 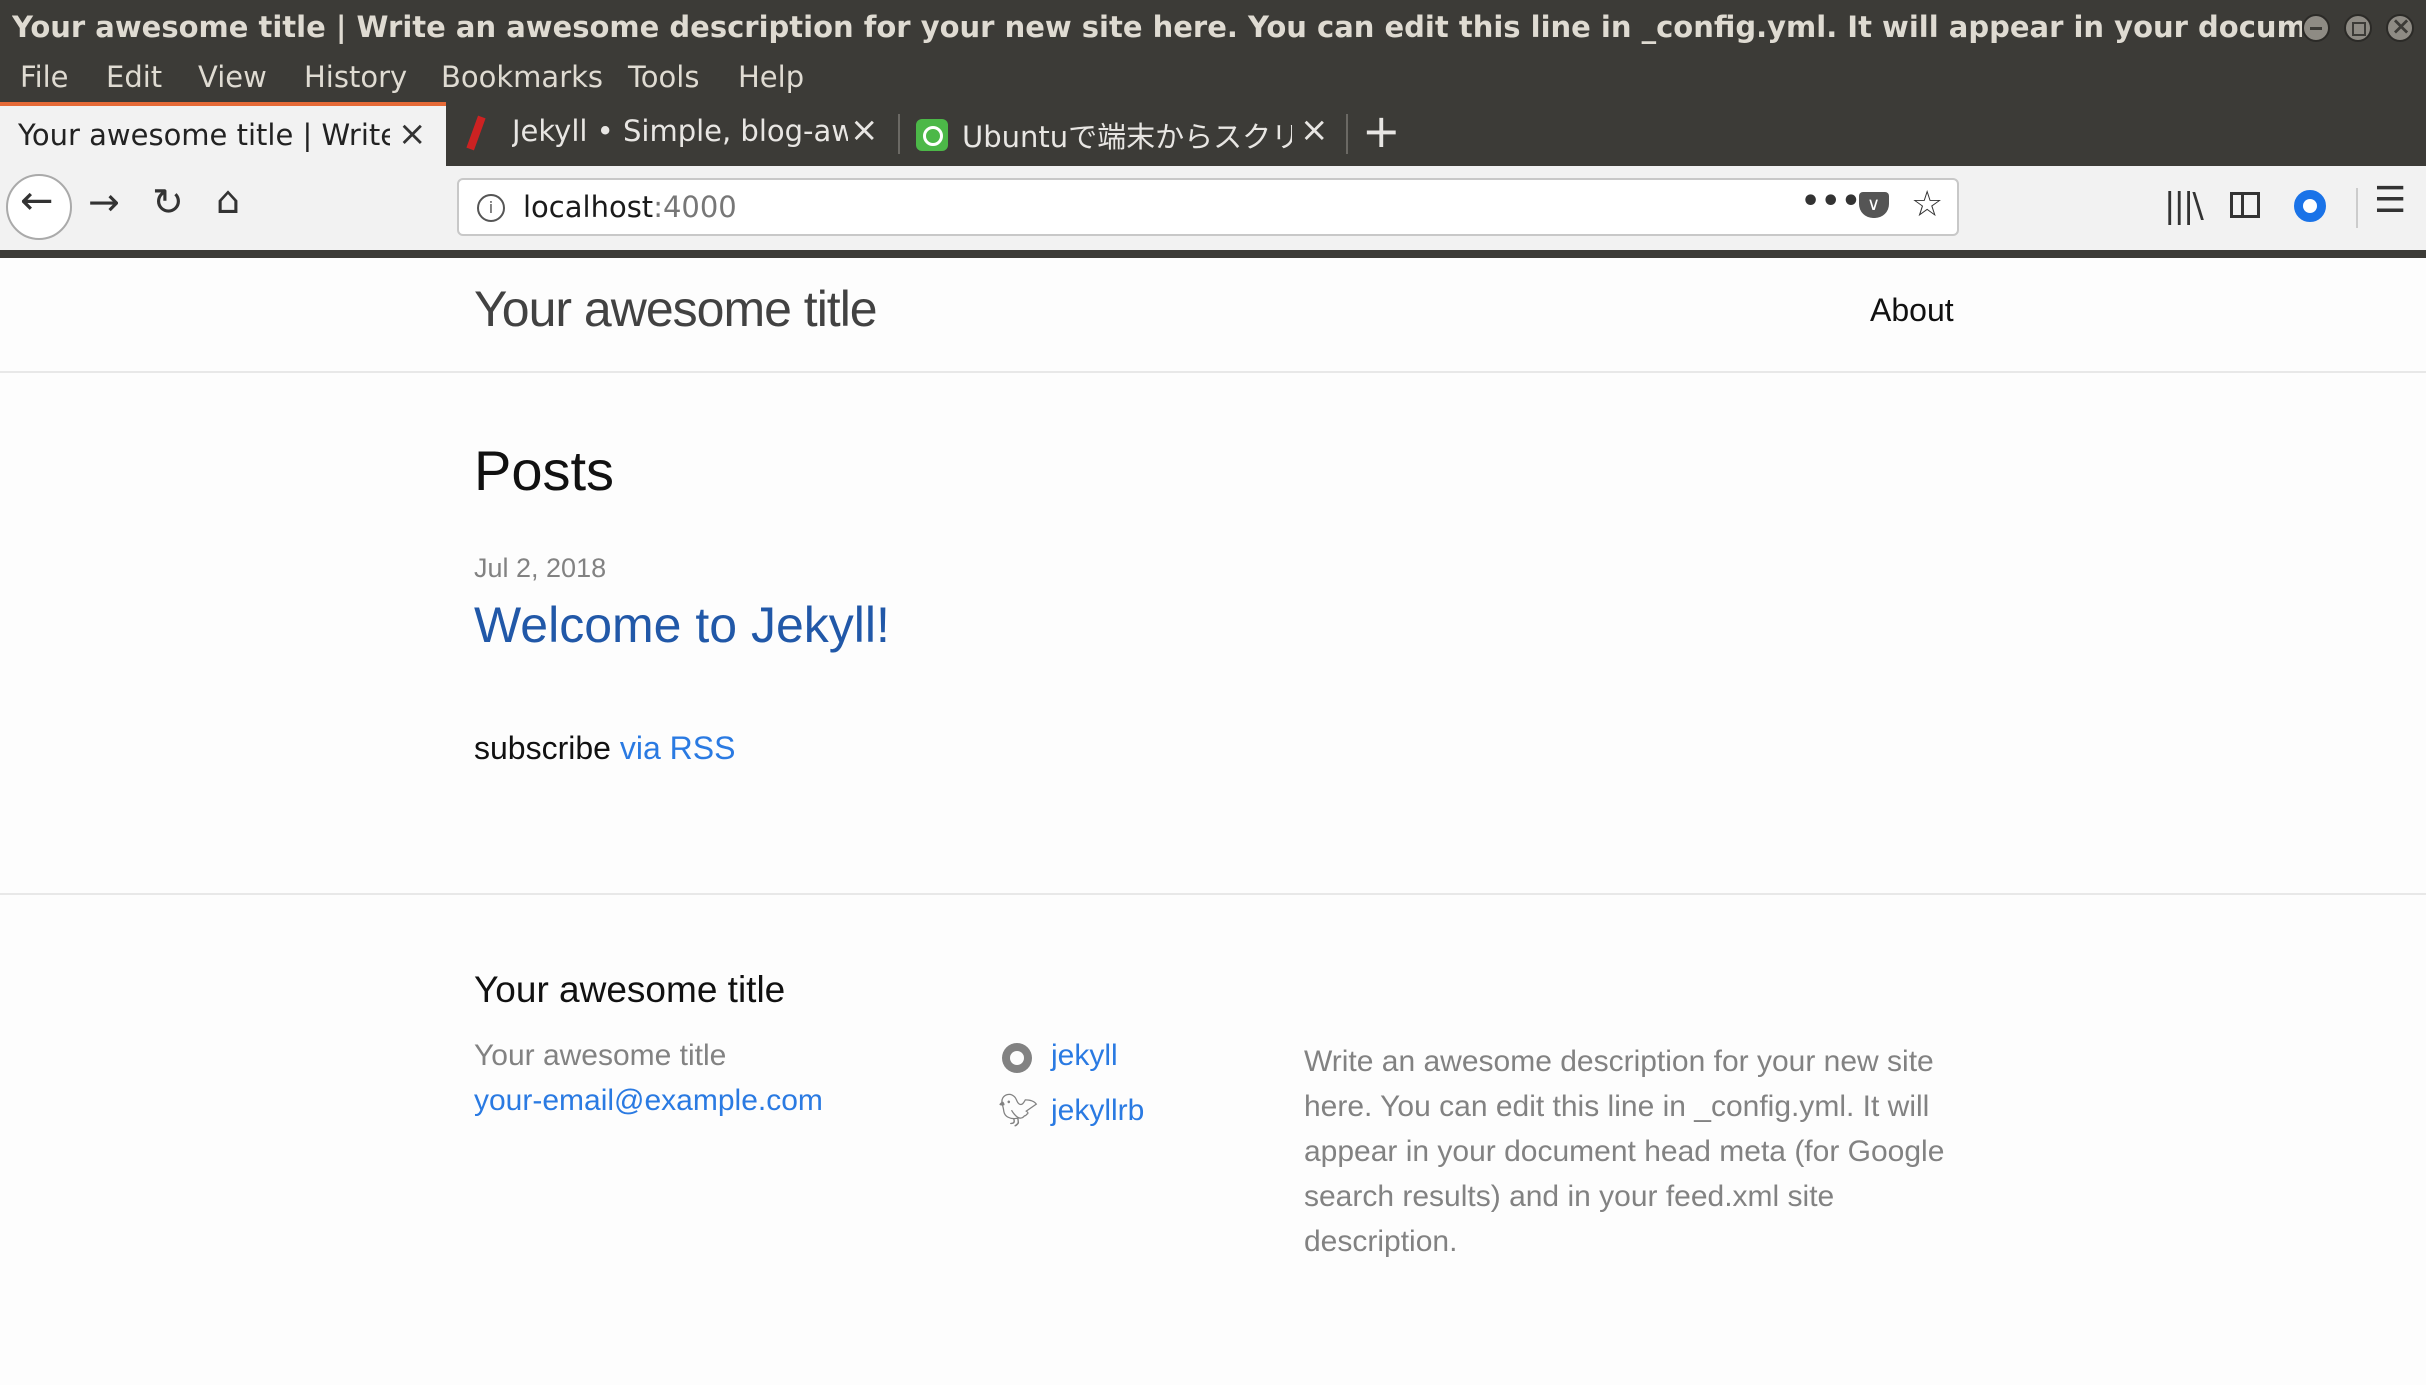 What do you see at coordinates (1912, 310) in the screenshot?
I see `nav-about-link: About` at bounding box center [1912, 310].